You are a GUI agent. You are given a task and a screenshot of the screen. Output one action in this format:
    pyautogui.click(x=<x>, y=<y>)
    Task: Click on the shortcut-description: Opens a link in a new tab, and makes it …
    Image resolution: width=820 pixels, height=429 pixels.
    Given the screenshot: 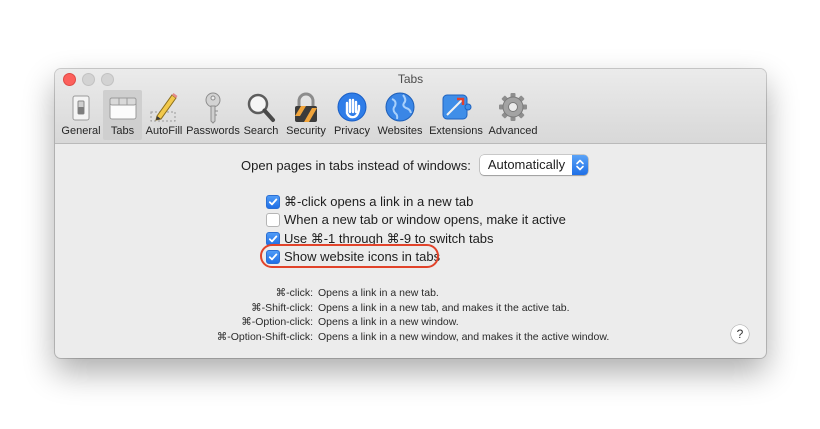 What is the action you would take?
    pyautogui.click(x=444, y=308)
    